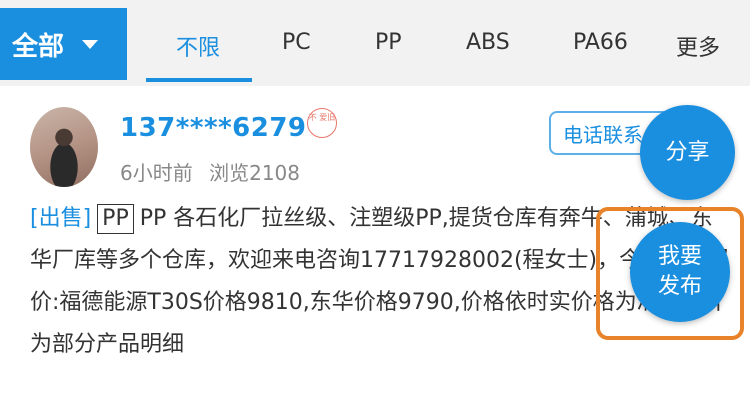 The width and height of the screenshot is (750, 401). I want to click on tab-more: 更多, so click(698, 46).